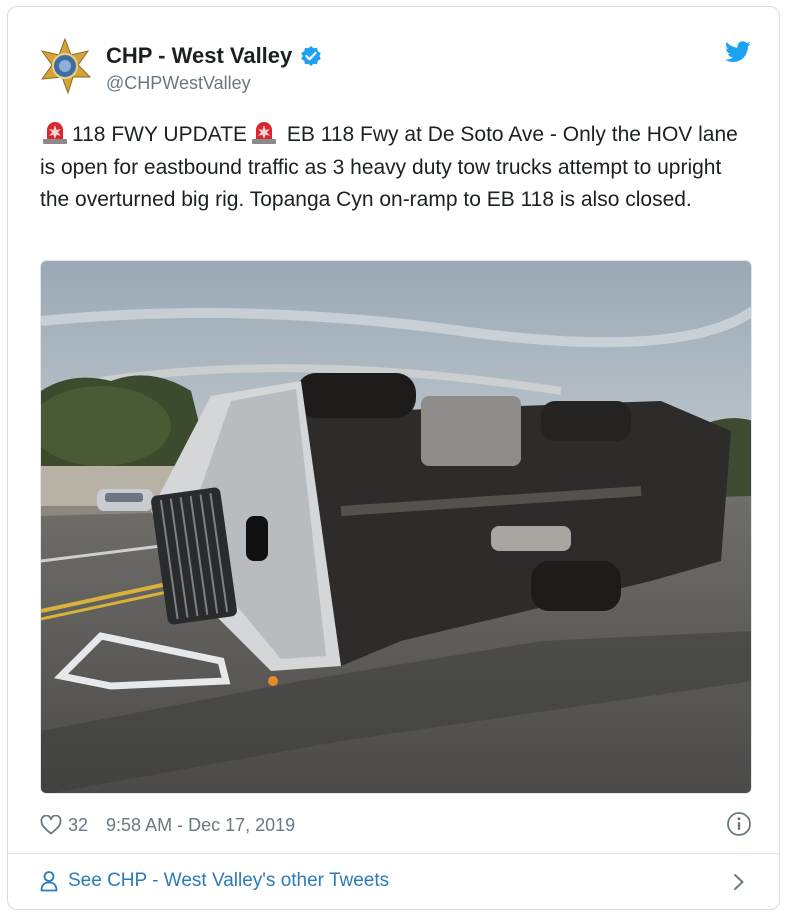  What do you see at coordinates (65, 66) in the screenshot?
I see `chp-badge-icon` at bounding box center [65, 66].